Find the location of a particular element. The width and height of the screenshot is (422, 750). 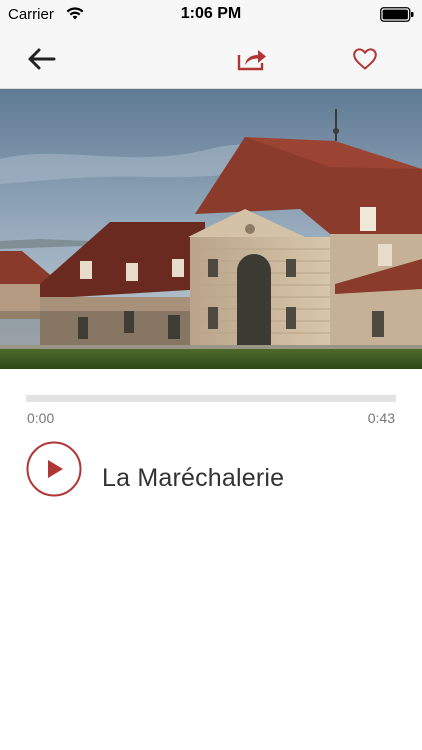

status-bar: Carrier 1:06 PM is located at coordinates (211, 15).